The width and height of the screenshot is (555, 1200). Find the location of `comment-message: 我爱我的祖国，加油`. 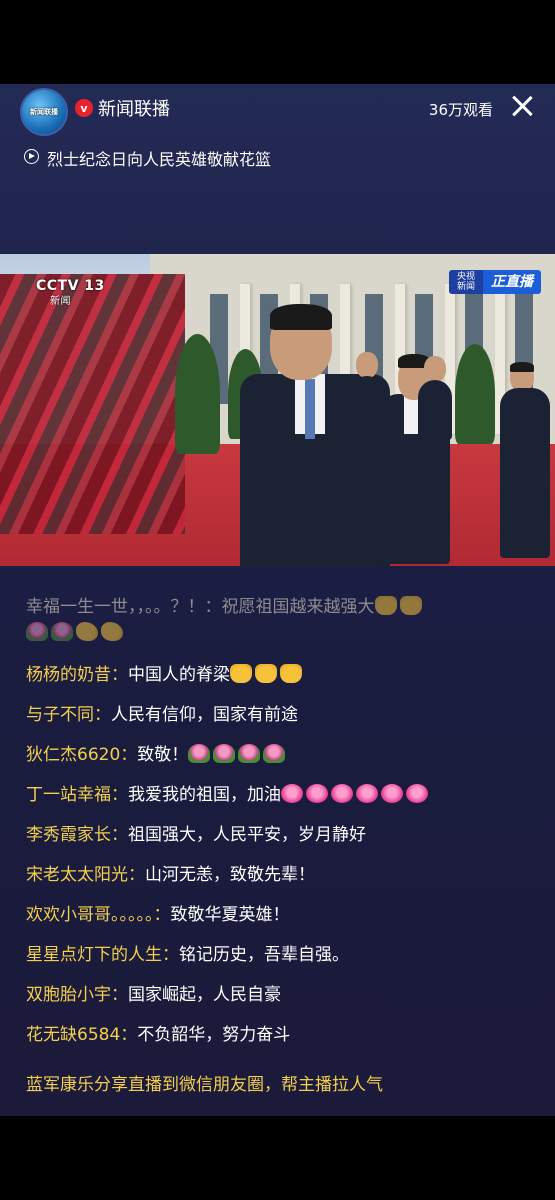

comment-message: 我爱我的祖国，加油 is located at coordinates (204, 795).